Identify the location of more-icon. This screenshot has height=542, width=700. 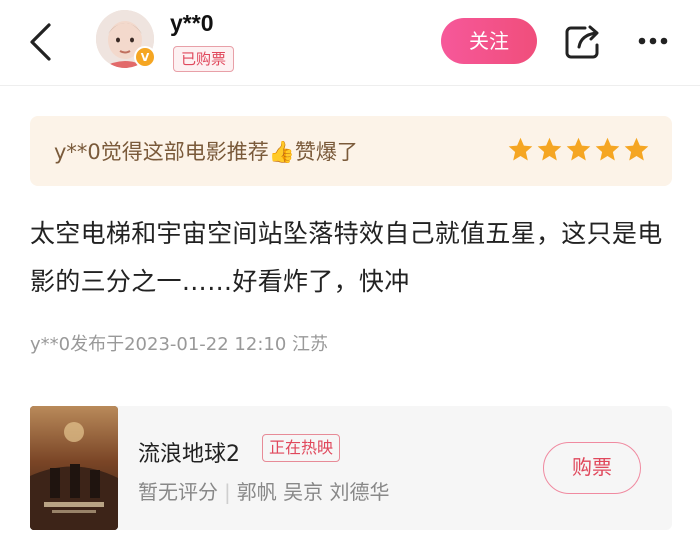
(653, 41).